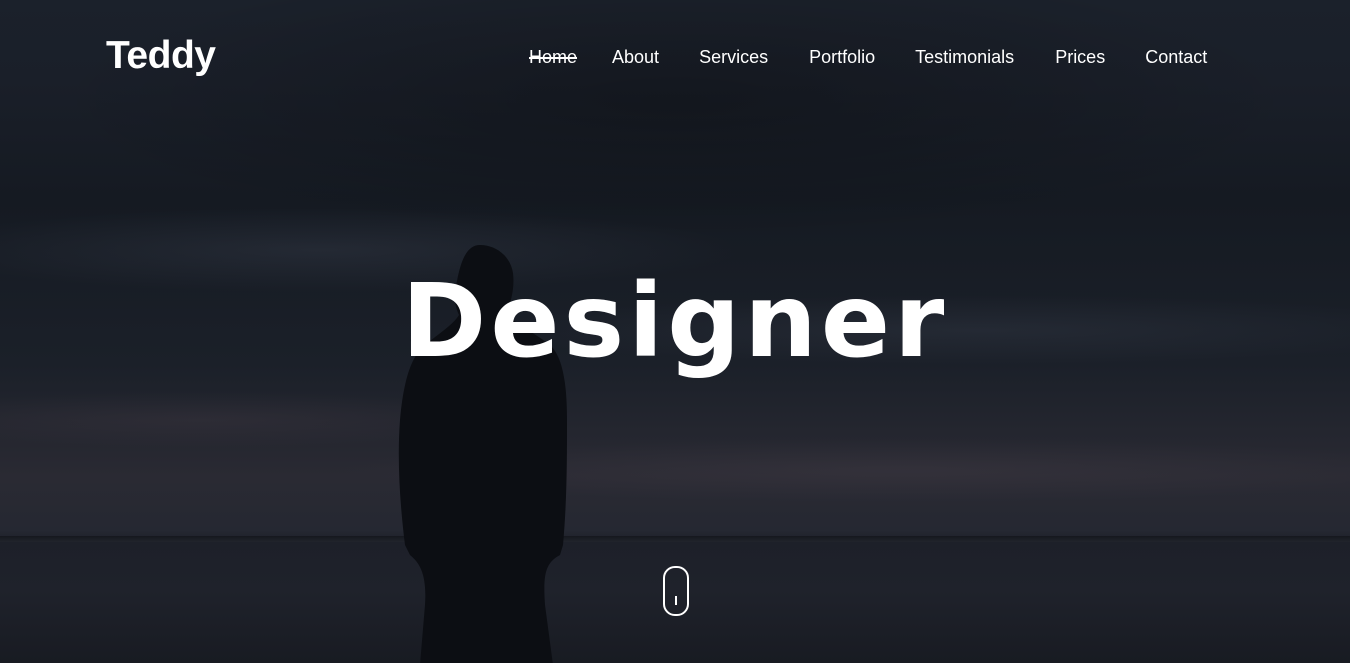  What do you see at coordinates (635, 57) in the screenshot?
I see `nav-link-about: About` at bounding box center [635, 57].